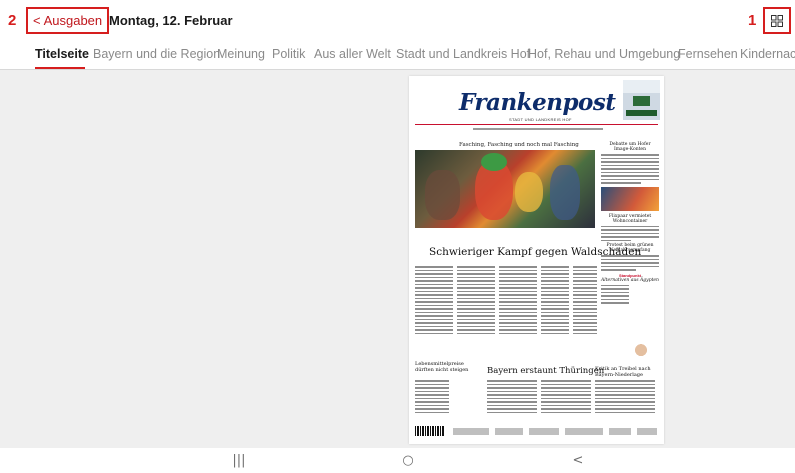  I want to click on lead-photo, so click(505, 189).